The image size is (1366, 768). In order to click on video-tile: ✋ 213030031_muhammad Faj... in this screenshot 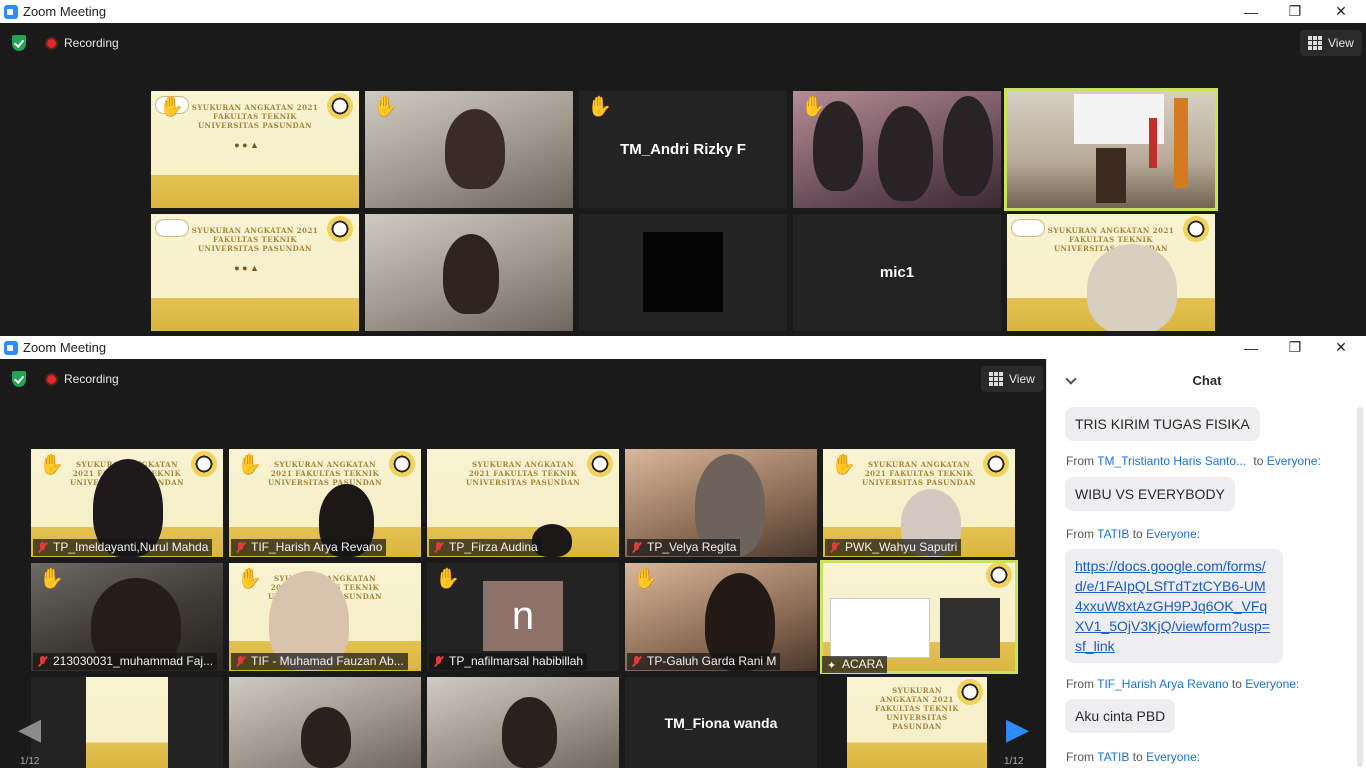, I will do `click(127, 617)`.